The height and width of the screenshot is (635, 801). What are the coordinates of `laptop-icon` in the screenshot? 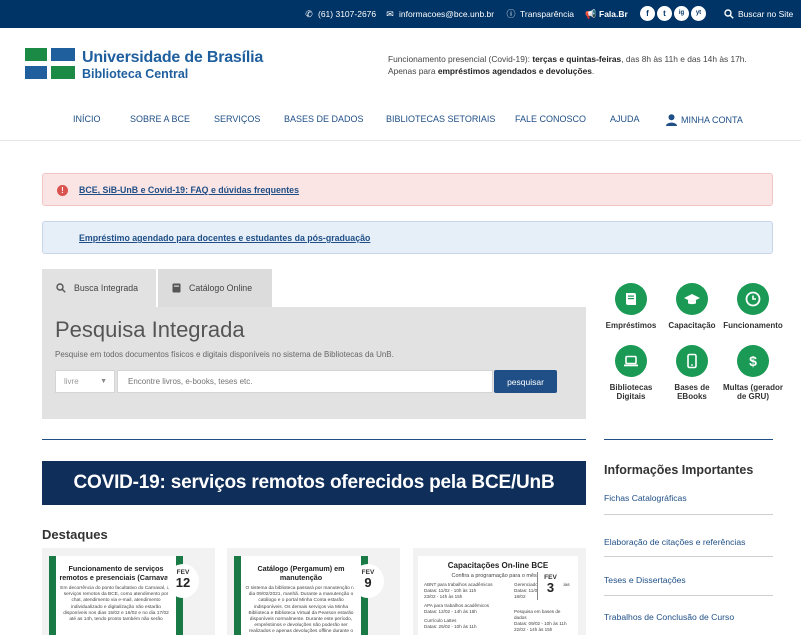 It's located at (631, 361).